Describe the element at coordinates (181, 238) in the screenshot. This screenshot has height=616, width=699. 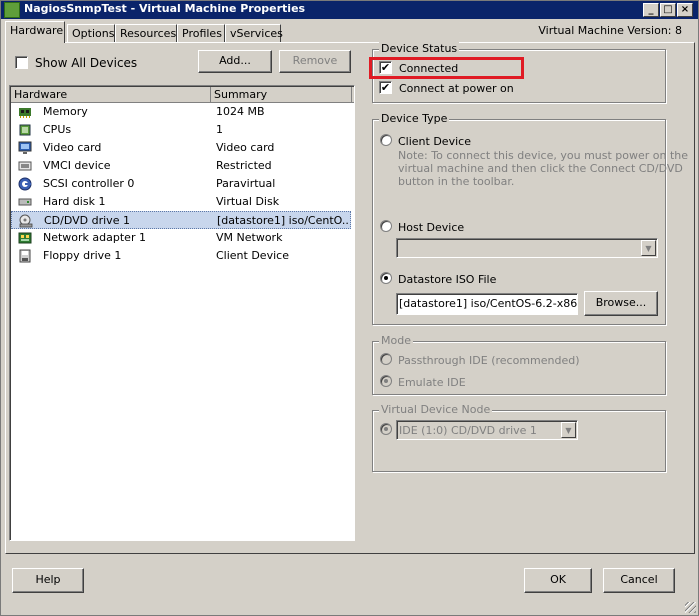
I see `hardware-row-network-adapter: Network adapter 1 VM Network` at that location.